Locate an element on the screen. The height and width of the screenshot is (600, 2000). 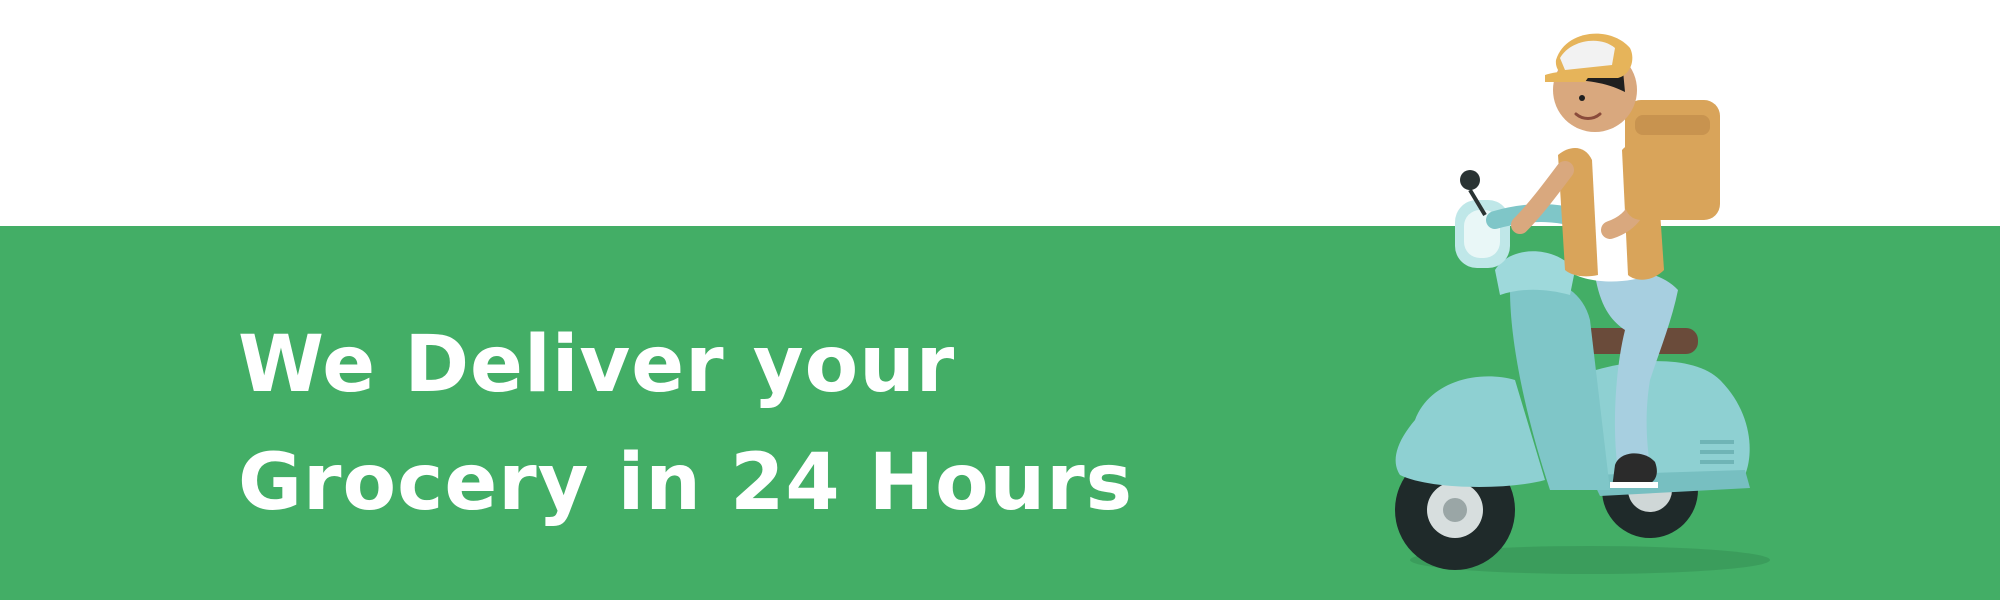
headline-line-1: We Deliver your is located at coordinates (597, 365).